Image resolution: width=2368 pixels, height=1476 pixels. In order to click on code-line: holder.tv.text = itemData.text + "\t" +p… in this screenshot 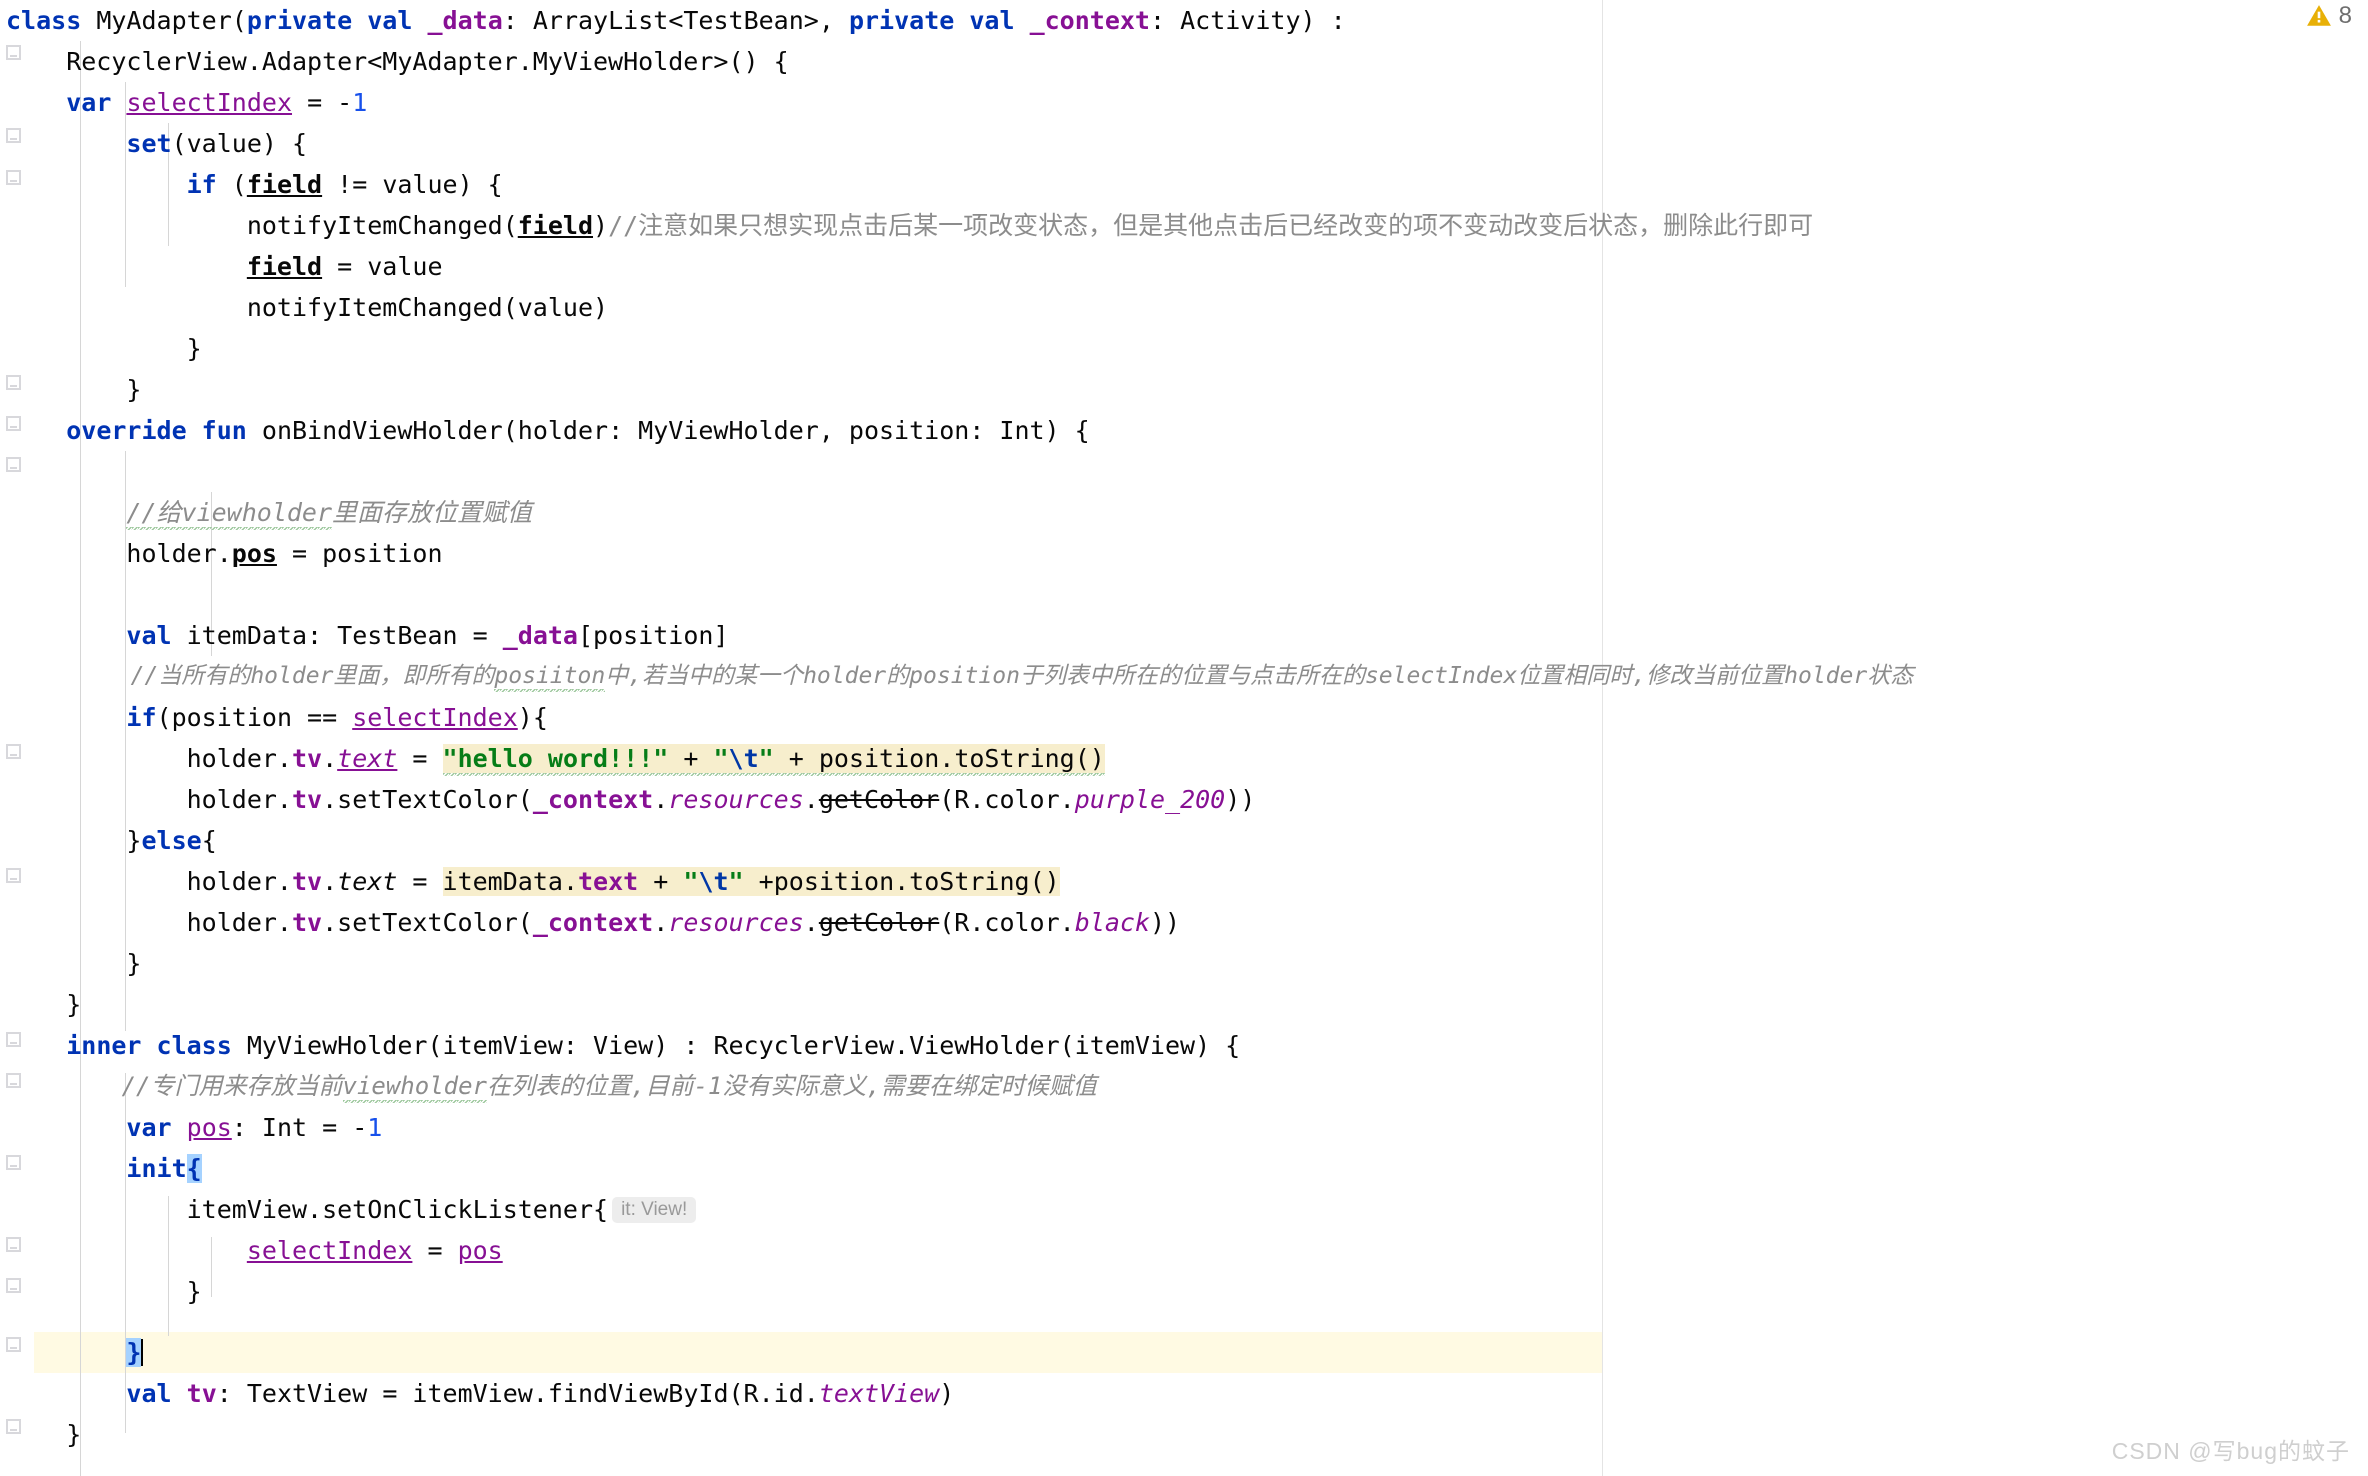, I will do `click(533, 881)`.